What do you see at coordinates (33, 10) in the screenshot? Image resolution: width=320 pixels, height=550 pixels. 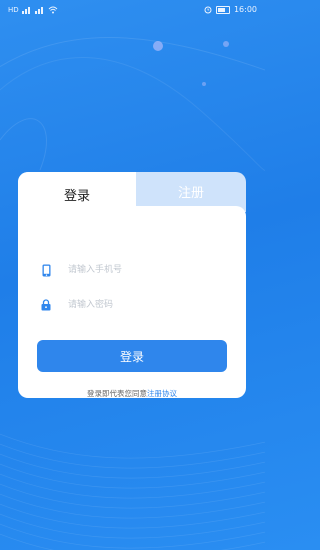 I see `status-left: HD` at bounding box center [33, 10].